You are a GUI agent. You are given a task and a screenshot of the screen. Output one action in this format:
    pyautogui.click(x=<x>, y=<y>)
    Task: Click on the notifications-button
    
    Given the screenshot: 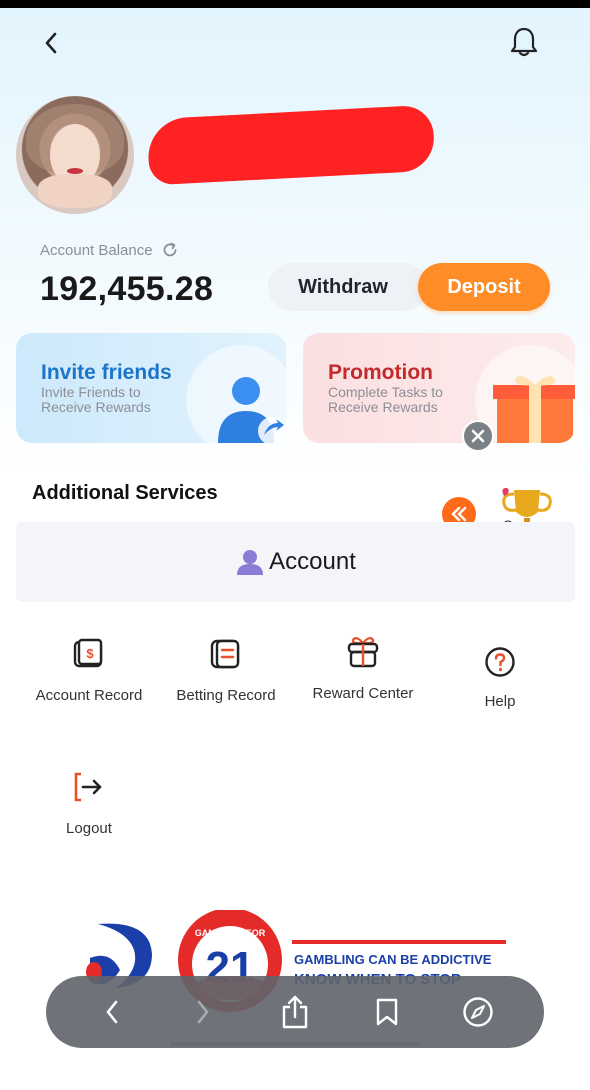 What is the action you would take?
    pyautogui.click(x=524, y=42)
    